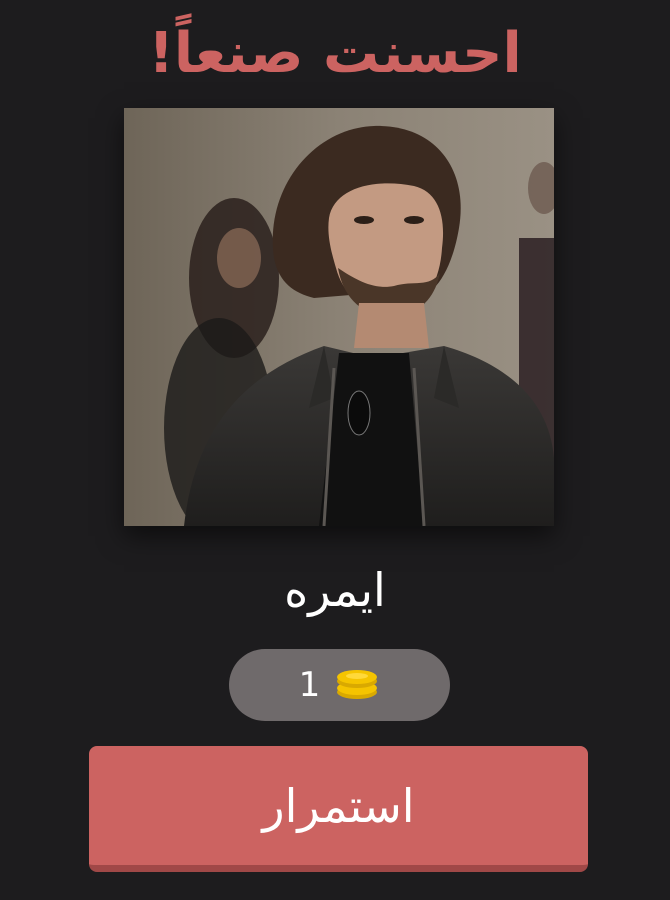  Describe the element at coordinates (357, 685) in the screenshot. I see `coin-stack-icon` at that location.